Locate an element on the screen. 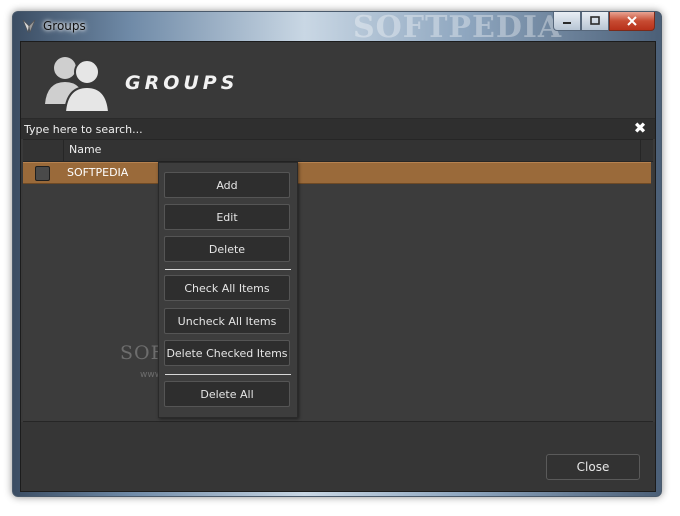 This screenshot has height=516, width=680. row-checkbox is located at coordinates (42, 173).